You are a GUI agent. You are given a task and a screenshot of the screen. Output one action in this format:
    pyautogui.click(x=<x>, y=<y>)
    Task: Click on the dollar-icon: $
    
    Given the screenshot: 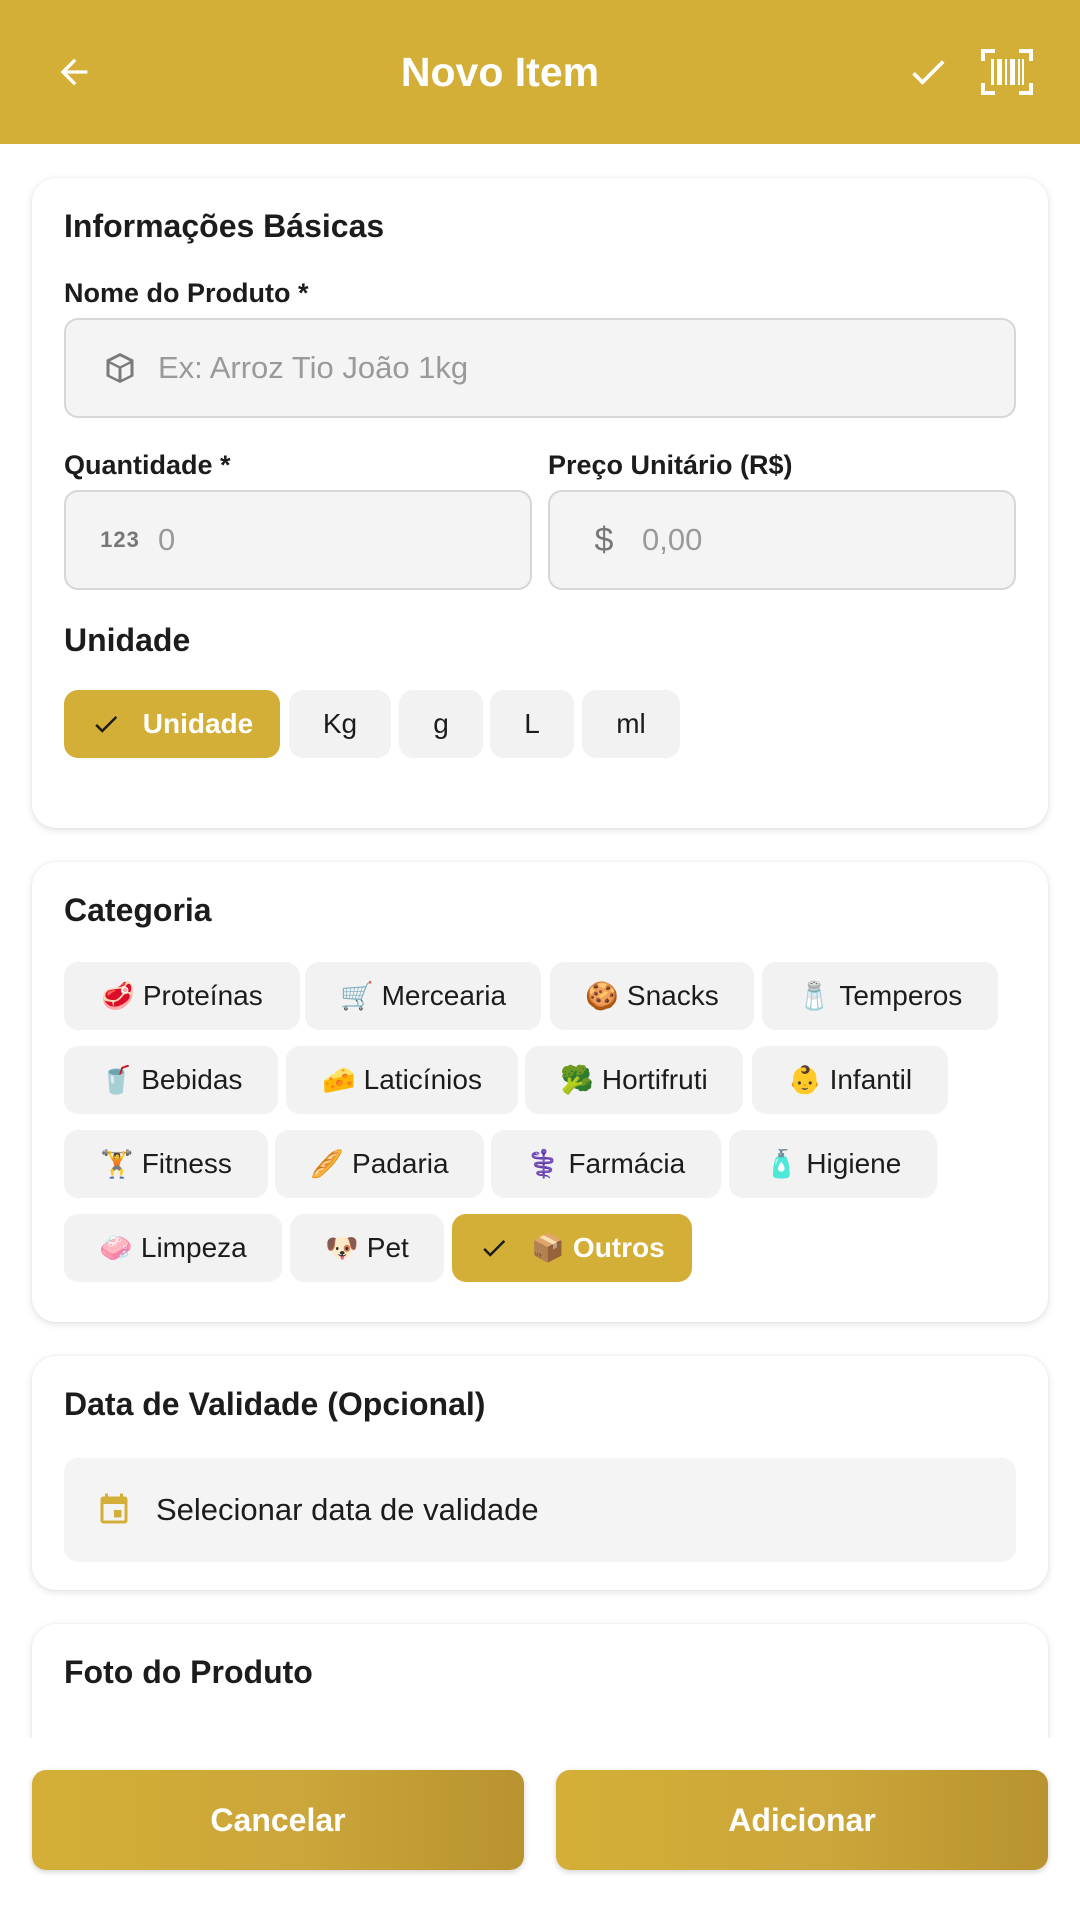 What is the action you would take?
    pyautogui.click(x=604, y=539)
    